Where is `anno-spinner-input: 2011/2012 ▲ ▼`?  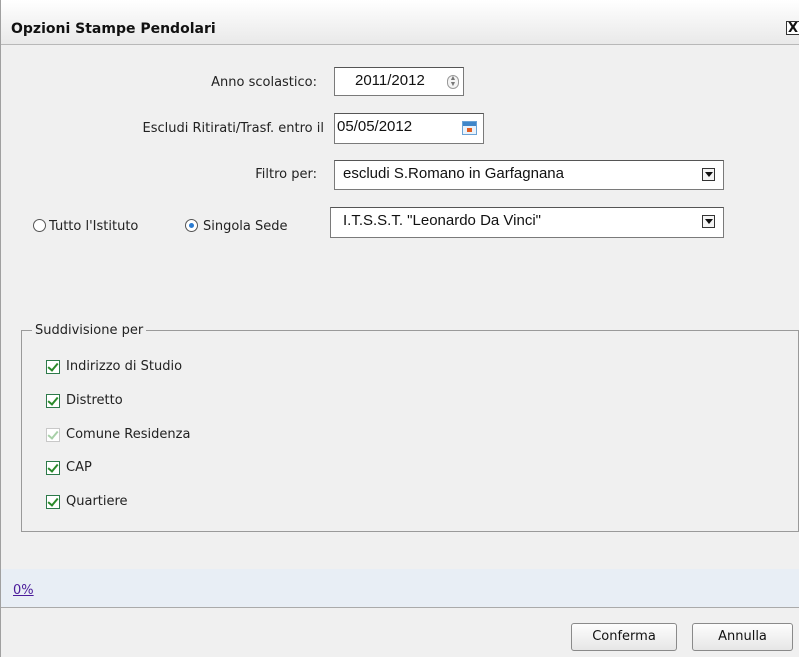
anno-spinner-input: 2011/2012 ▲ ▼ is located at coordinates (399, 81).